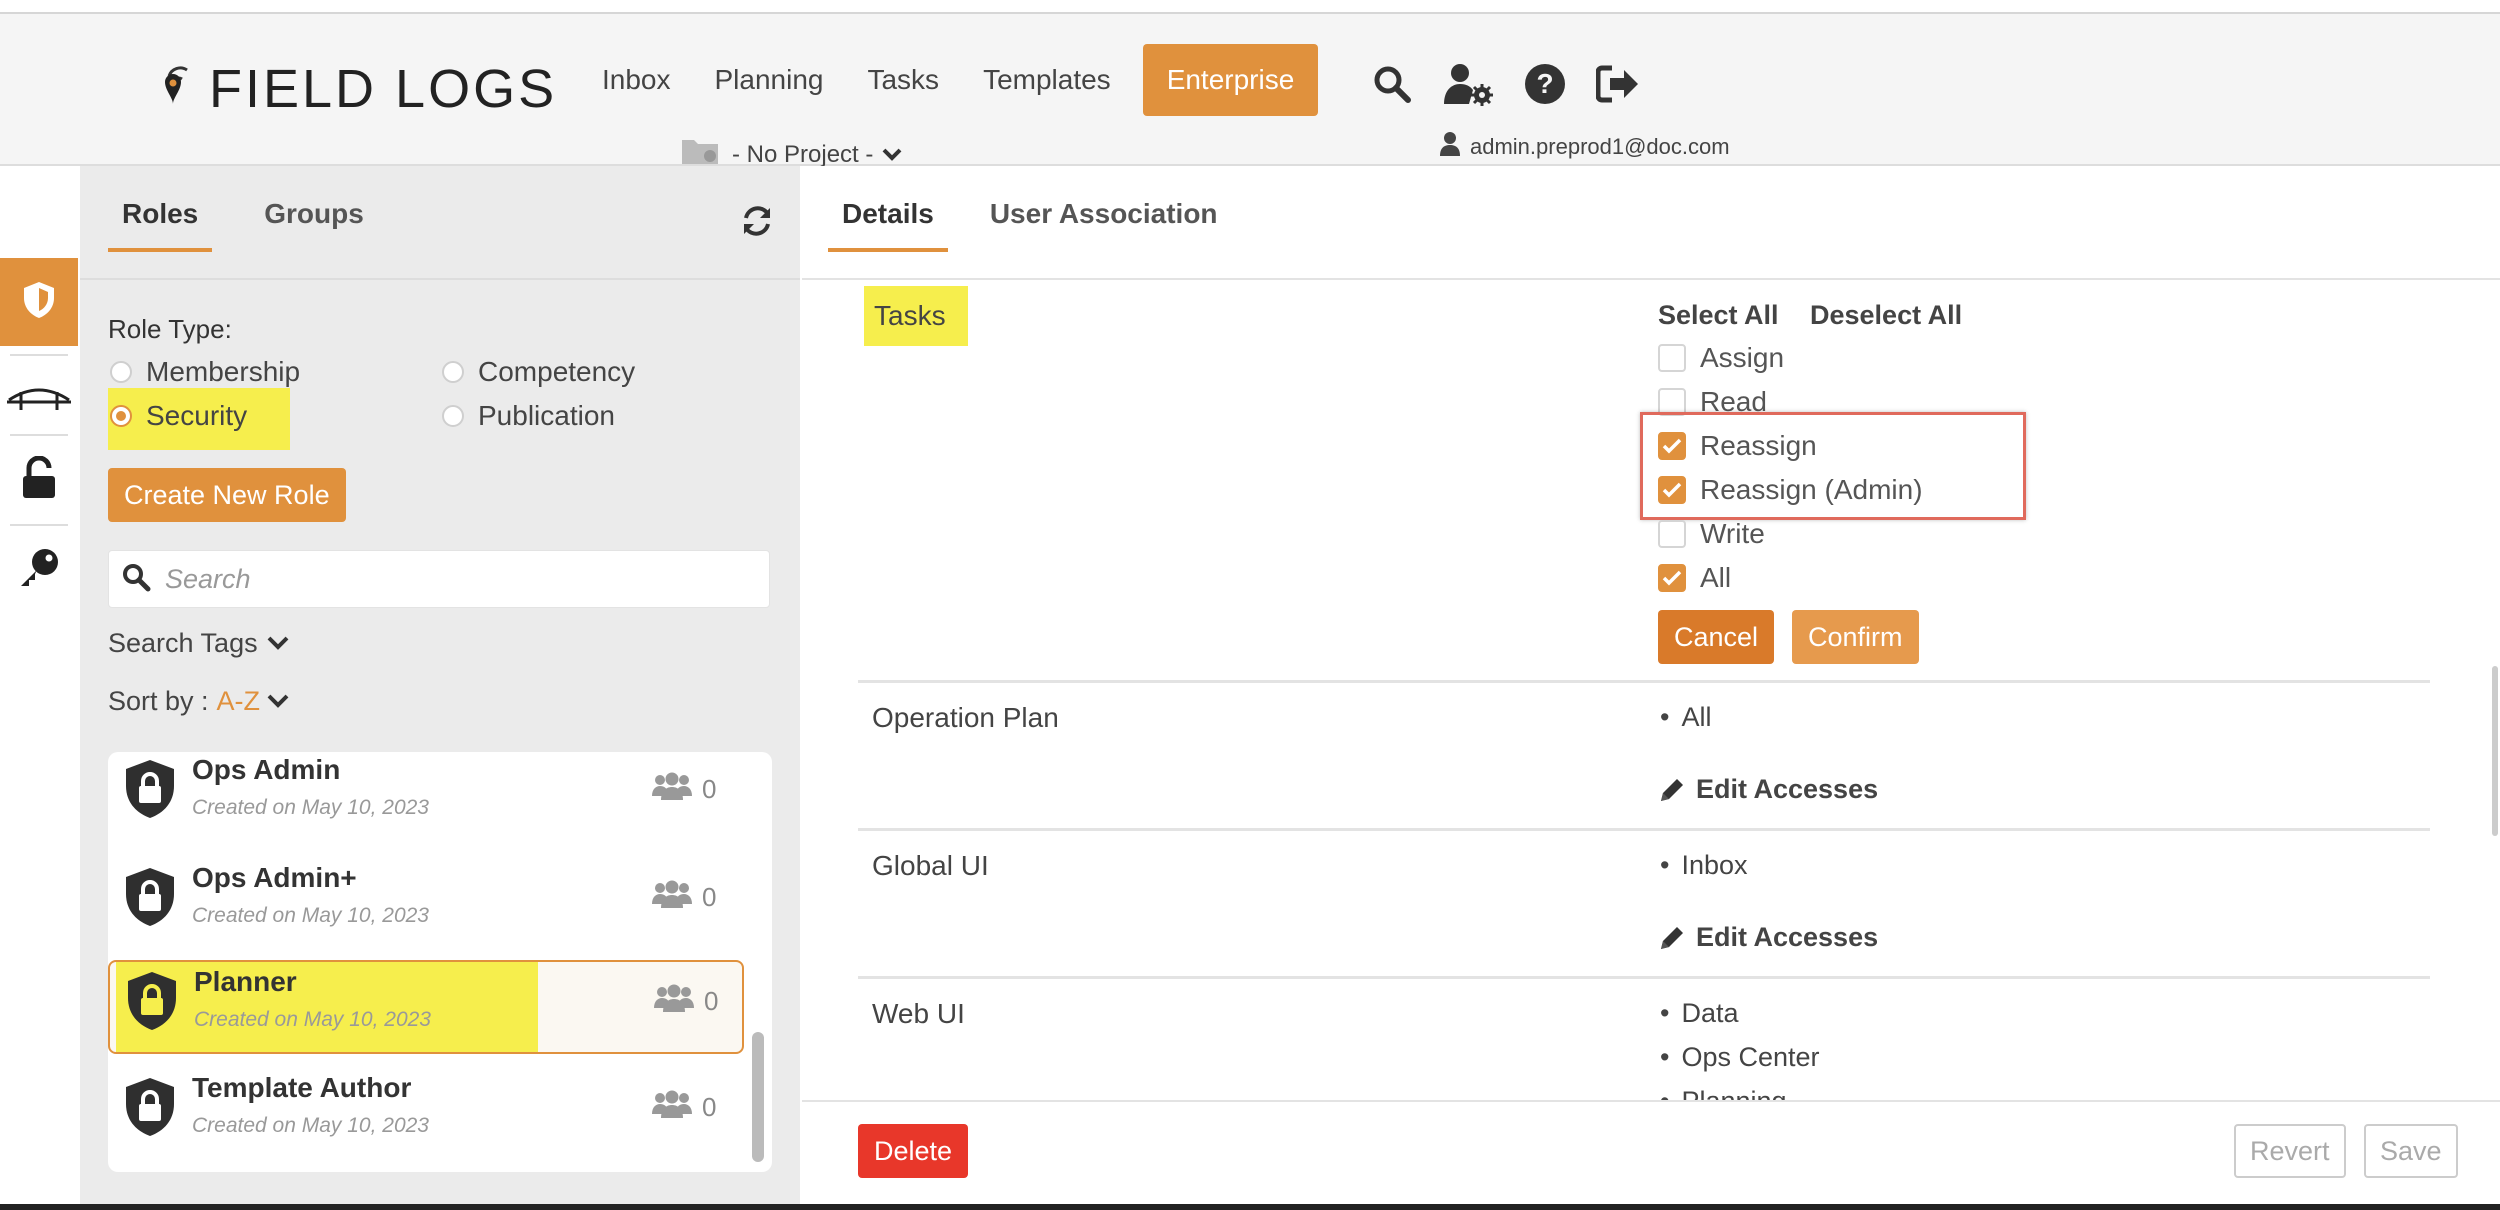  I want to click on rail-security-roles, so click(39, 302).